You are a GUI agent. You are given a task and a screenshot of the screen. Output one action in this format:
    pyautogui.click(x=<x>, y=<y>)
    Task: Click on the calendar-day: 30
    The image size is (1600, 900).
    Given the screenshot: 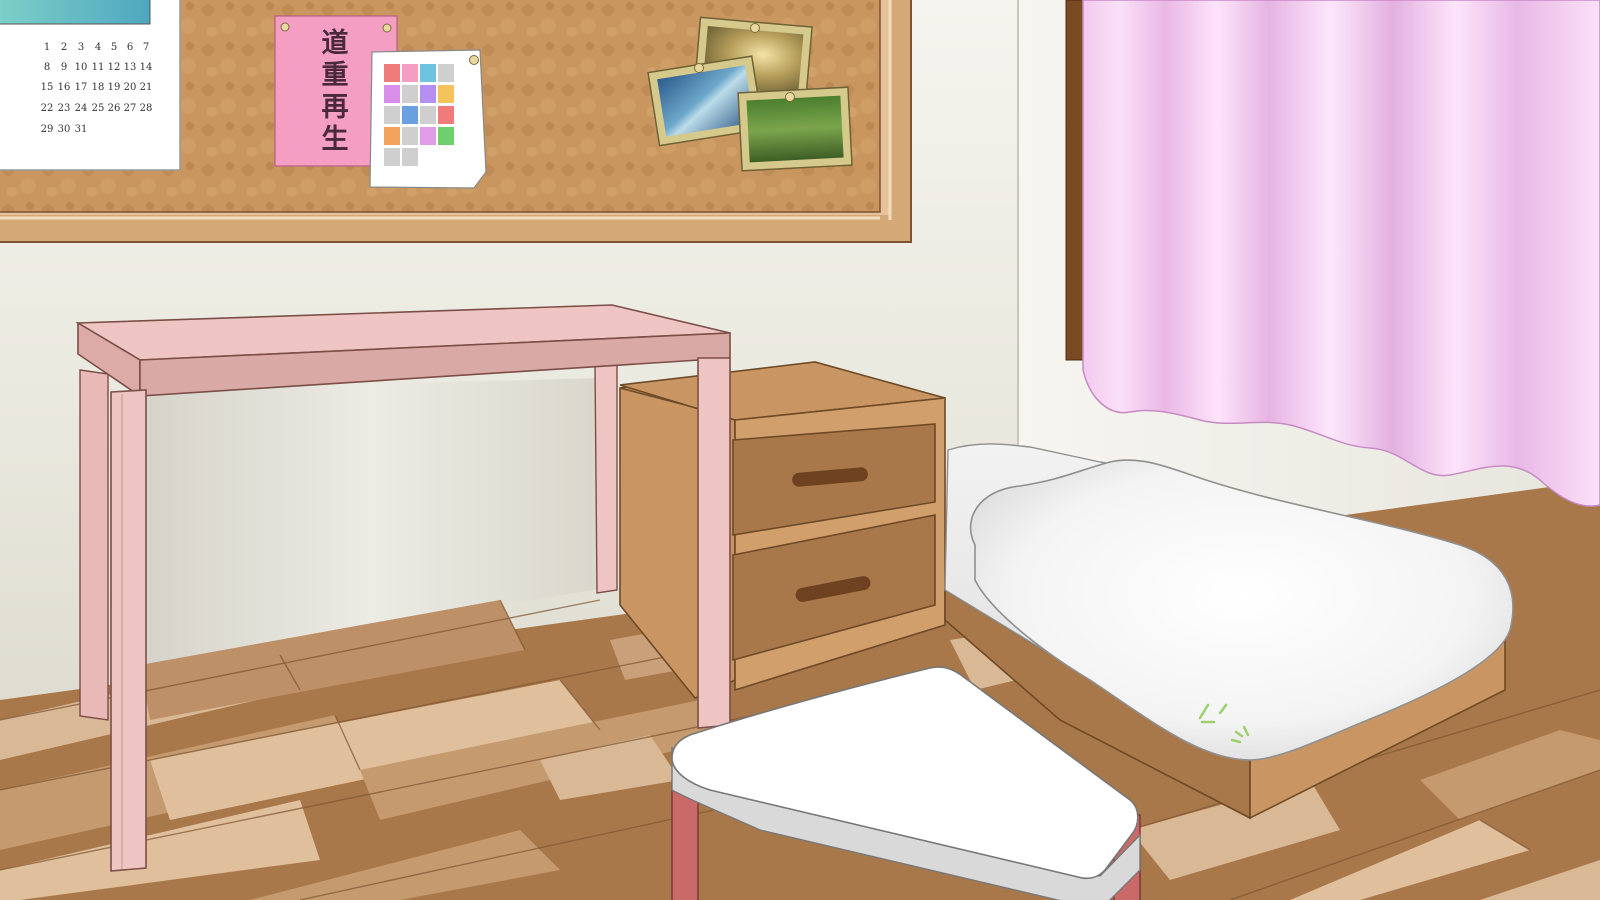 What is the action you would take?
    pyautogui.click(x=64, y=129)
    